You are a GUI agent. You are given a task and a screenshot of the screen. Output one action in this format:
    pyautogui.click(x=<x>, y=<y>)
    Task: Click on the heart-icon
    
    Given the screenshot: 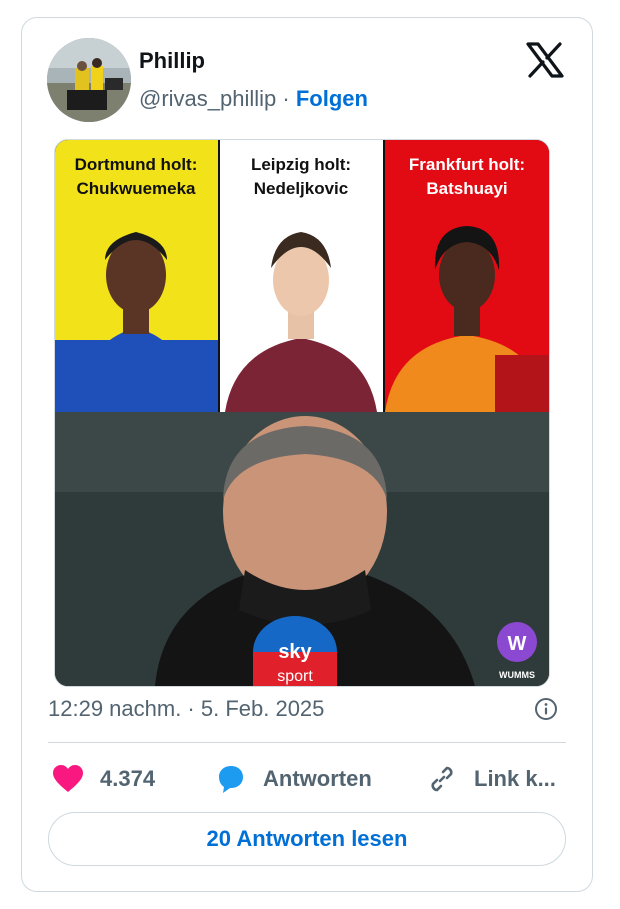 What is the action you would take?
    pyautogui.click(x=68, y=778)
    